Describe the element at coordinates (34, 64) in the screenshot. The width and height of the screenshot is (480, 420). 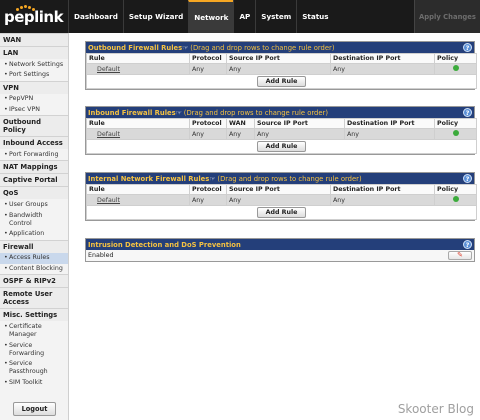
I see `sidebar-item-network-settings: • Network Settings` at that location.